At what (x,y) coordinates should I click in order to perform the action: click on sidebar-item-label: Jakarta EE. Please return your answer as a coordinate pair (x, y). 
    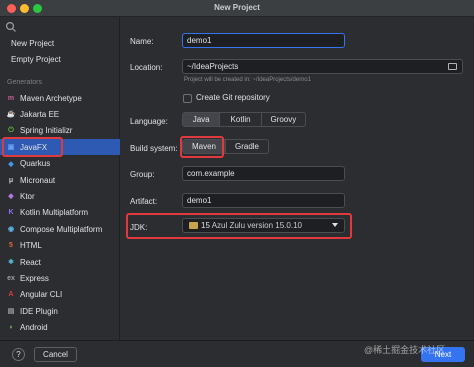
    Looking at the image, I should click on (40, 114).